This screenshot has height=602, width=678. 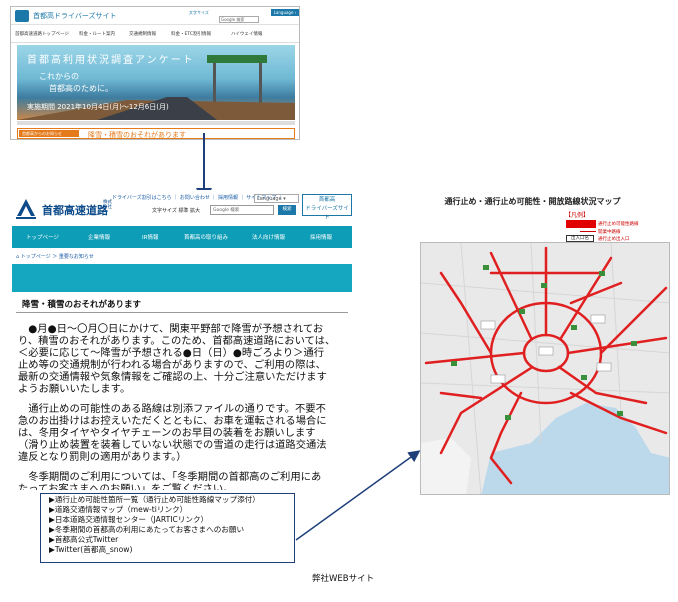 I want to click on company-name: 首都高速道路, so click(x=75, y=210).